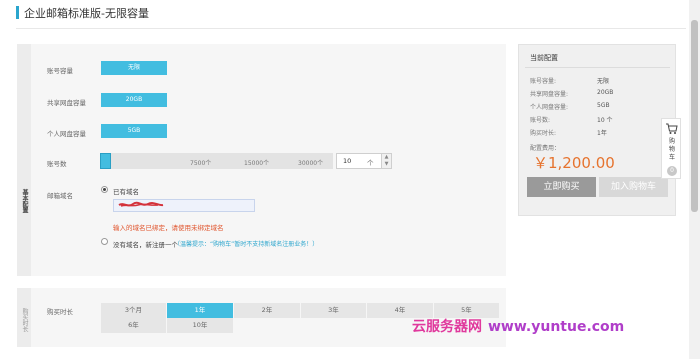 This screenshot has width=700, height=359. I want to click on have-domain-label: 已有域名, so click(126, 192).